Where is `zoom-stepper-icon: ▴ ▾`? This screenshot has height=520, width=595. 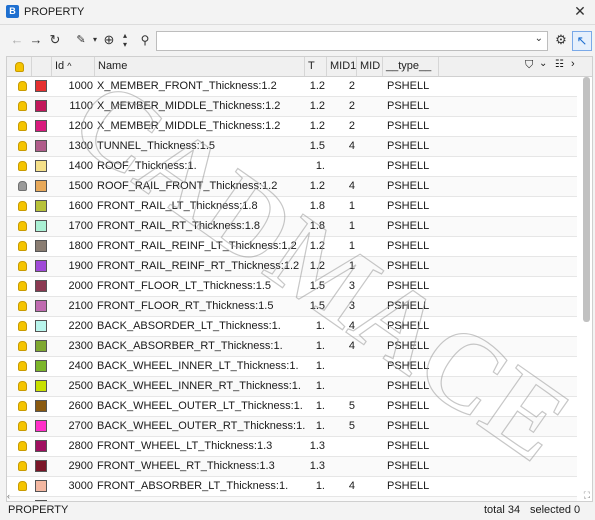 zoom-stepper-icon: ▴ ▾ is located at coordinates (125, 40).